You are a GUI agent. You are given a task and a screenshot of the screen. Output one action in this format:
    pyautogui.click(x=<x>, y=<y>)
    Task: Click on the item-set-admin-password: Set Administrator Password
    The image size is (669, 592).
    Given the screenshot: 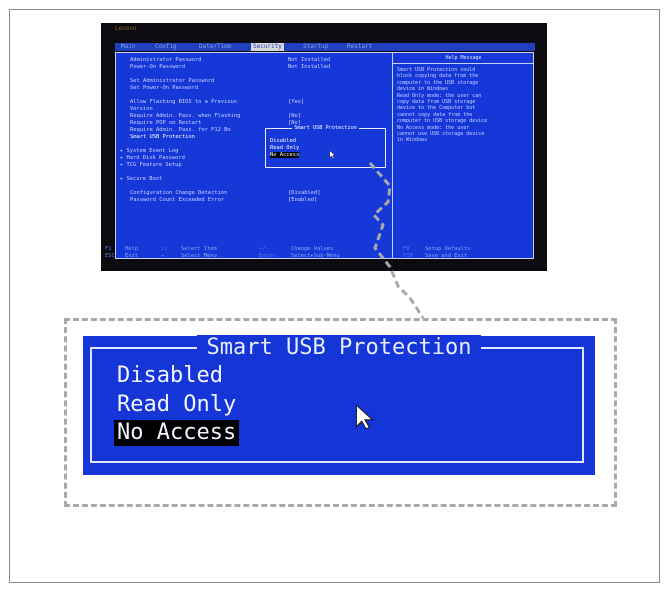 What is the action you would take?
    pyautogui.click(x=172, y=81)
    